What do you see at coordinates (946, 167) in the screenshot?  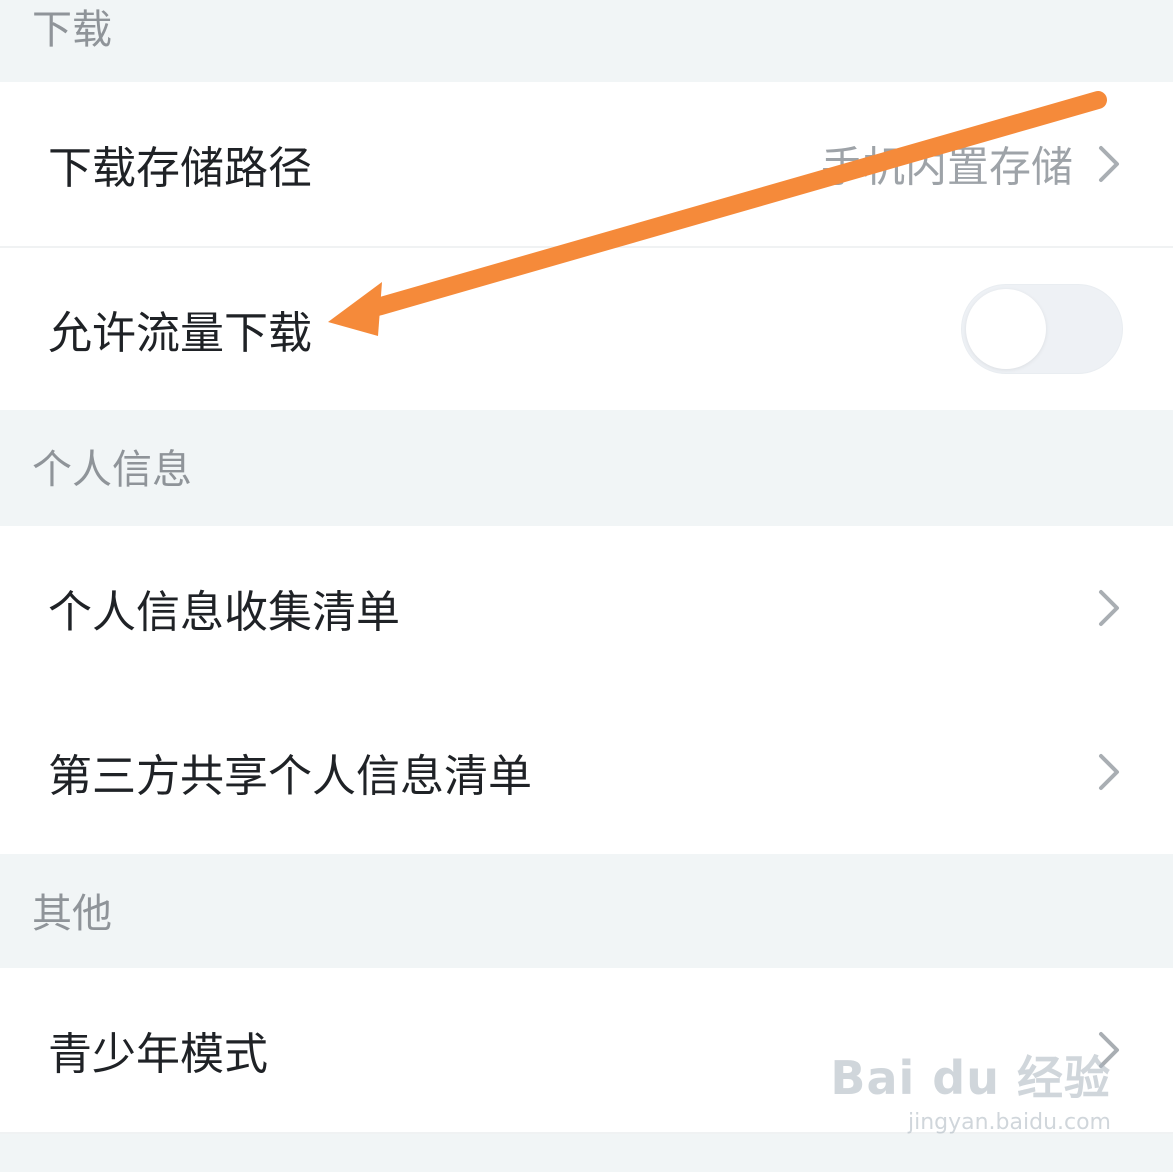 I see `storage-path-value: 手机内置存储` at bounding box center [946, 167].